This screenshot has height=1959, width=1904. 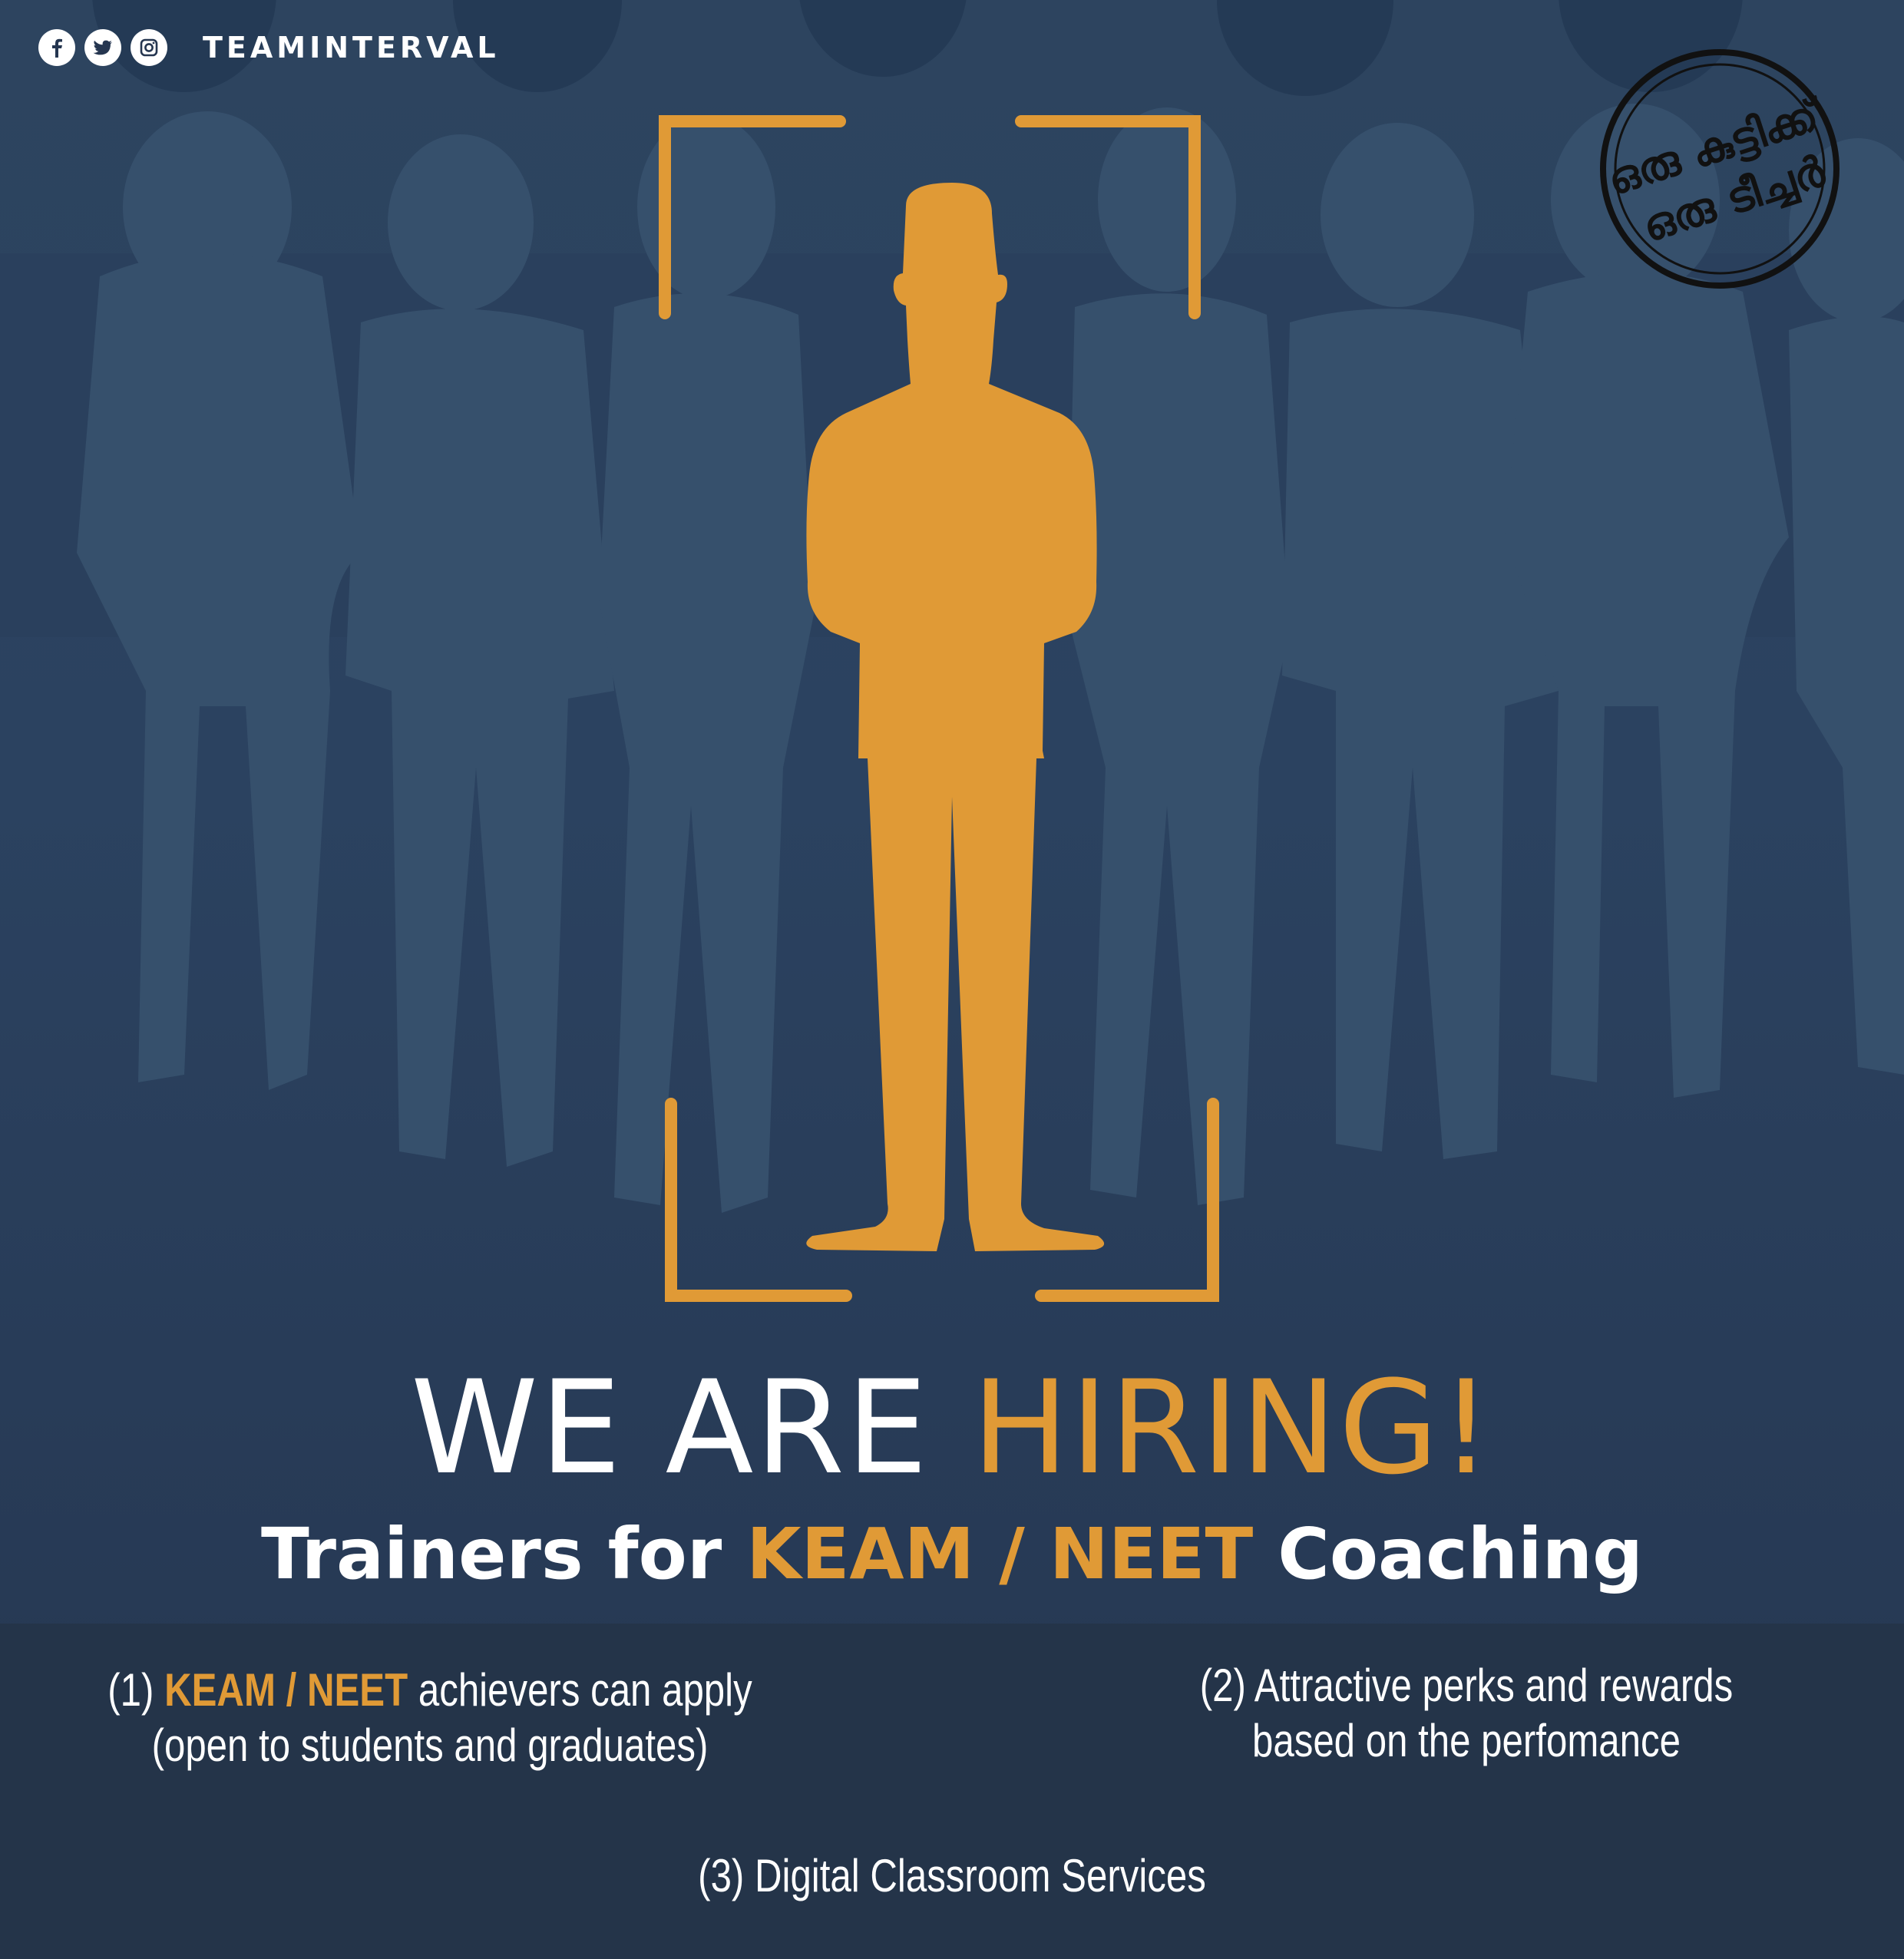 I want to click on malayalam-stamp: ഒരു കുട്ടിക്ക് ഒരു ടീച്ചർ, so click(x=1720, y=169).